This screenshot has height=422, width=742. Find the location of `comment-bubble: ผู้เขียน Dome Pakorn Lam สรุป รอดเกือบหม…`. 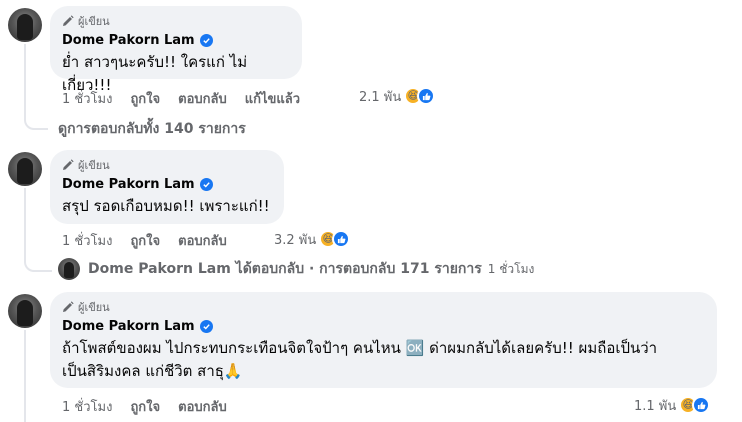

comment-bubble: ผู้เขียน Dome Pakorn Lam สรุป รอดเกือบหม… is located at coordinates (167, 187).